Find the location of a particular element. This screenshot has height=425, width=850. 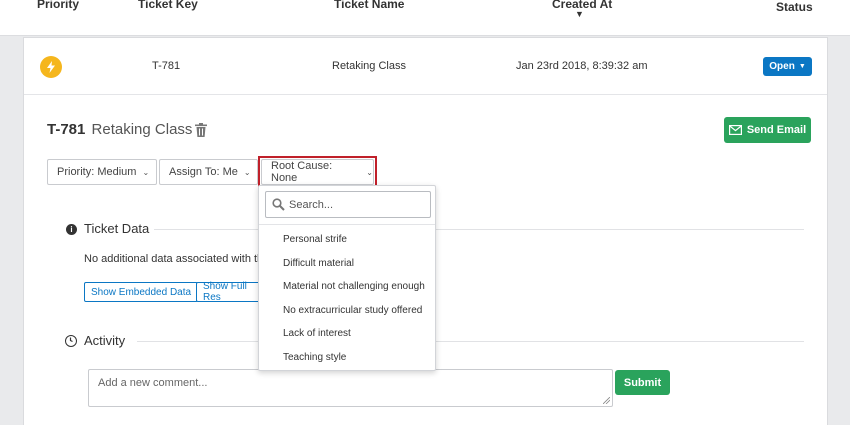

ticket-data-heading: Ticket Data is located at coordinates (117, 228).